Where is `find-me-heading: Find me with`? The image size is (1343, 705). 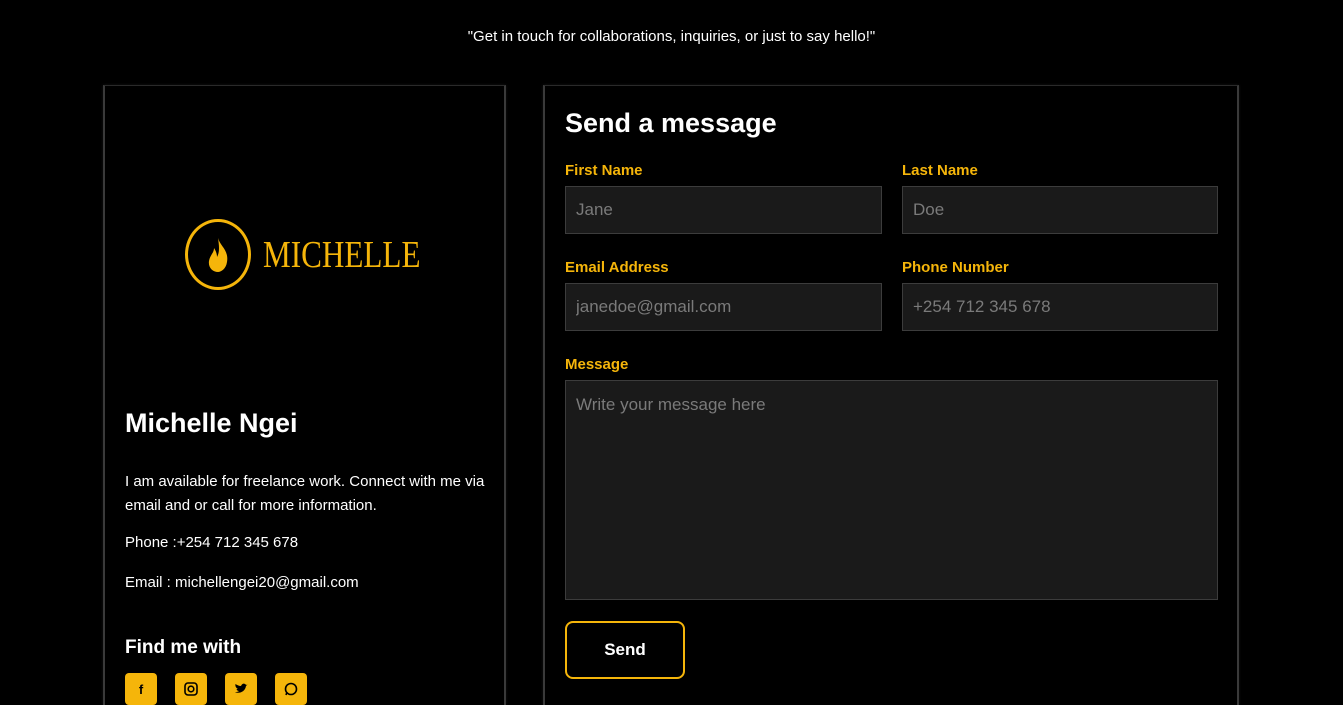
find-me-heading: Find me with is located at coordinates (183, 647).